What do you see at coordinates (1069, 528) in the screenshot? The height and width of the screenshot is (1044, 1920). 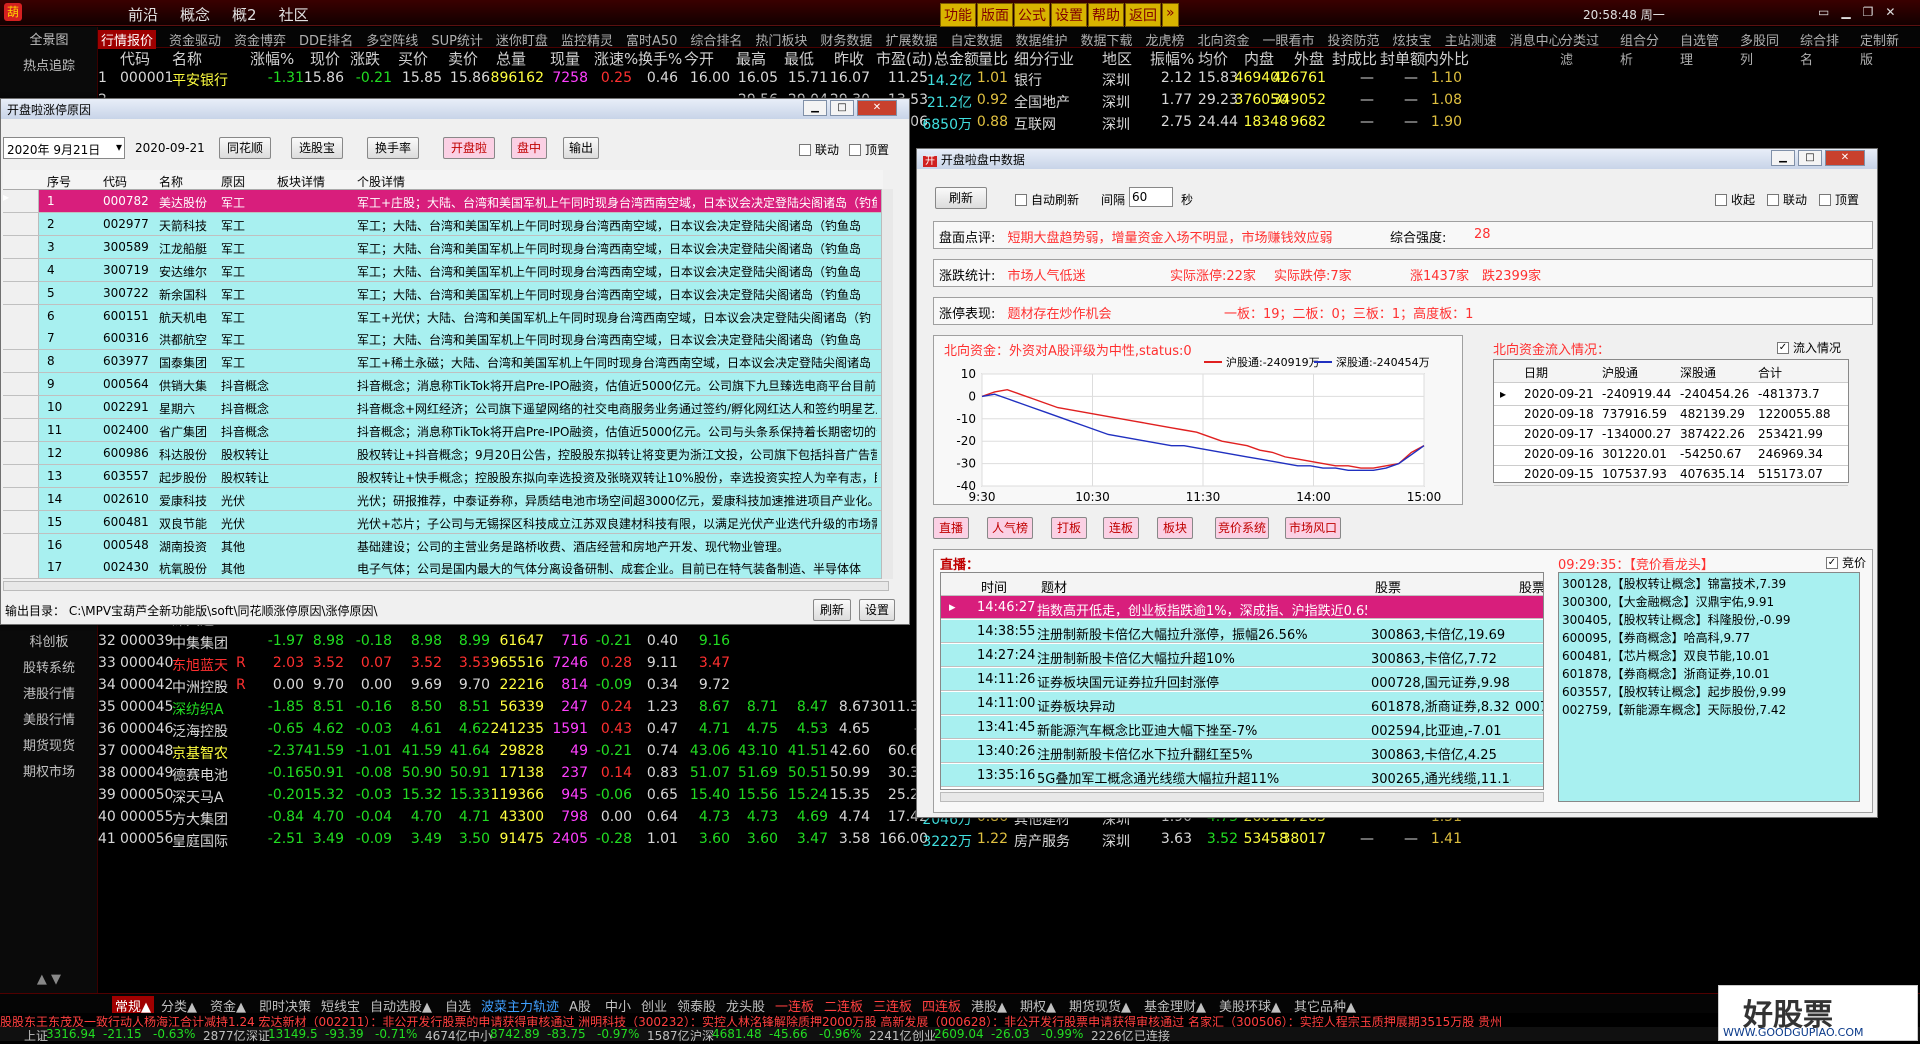 I see `feature-tab-button: 打板` at bounding box center [1069, 528].